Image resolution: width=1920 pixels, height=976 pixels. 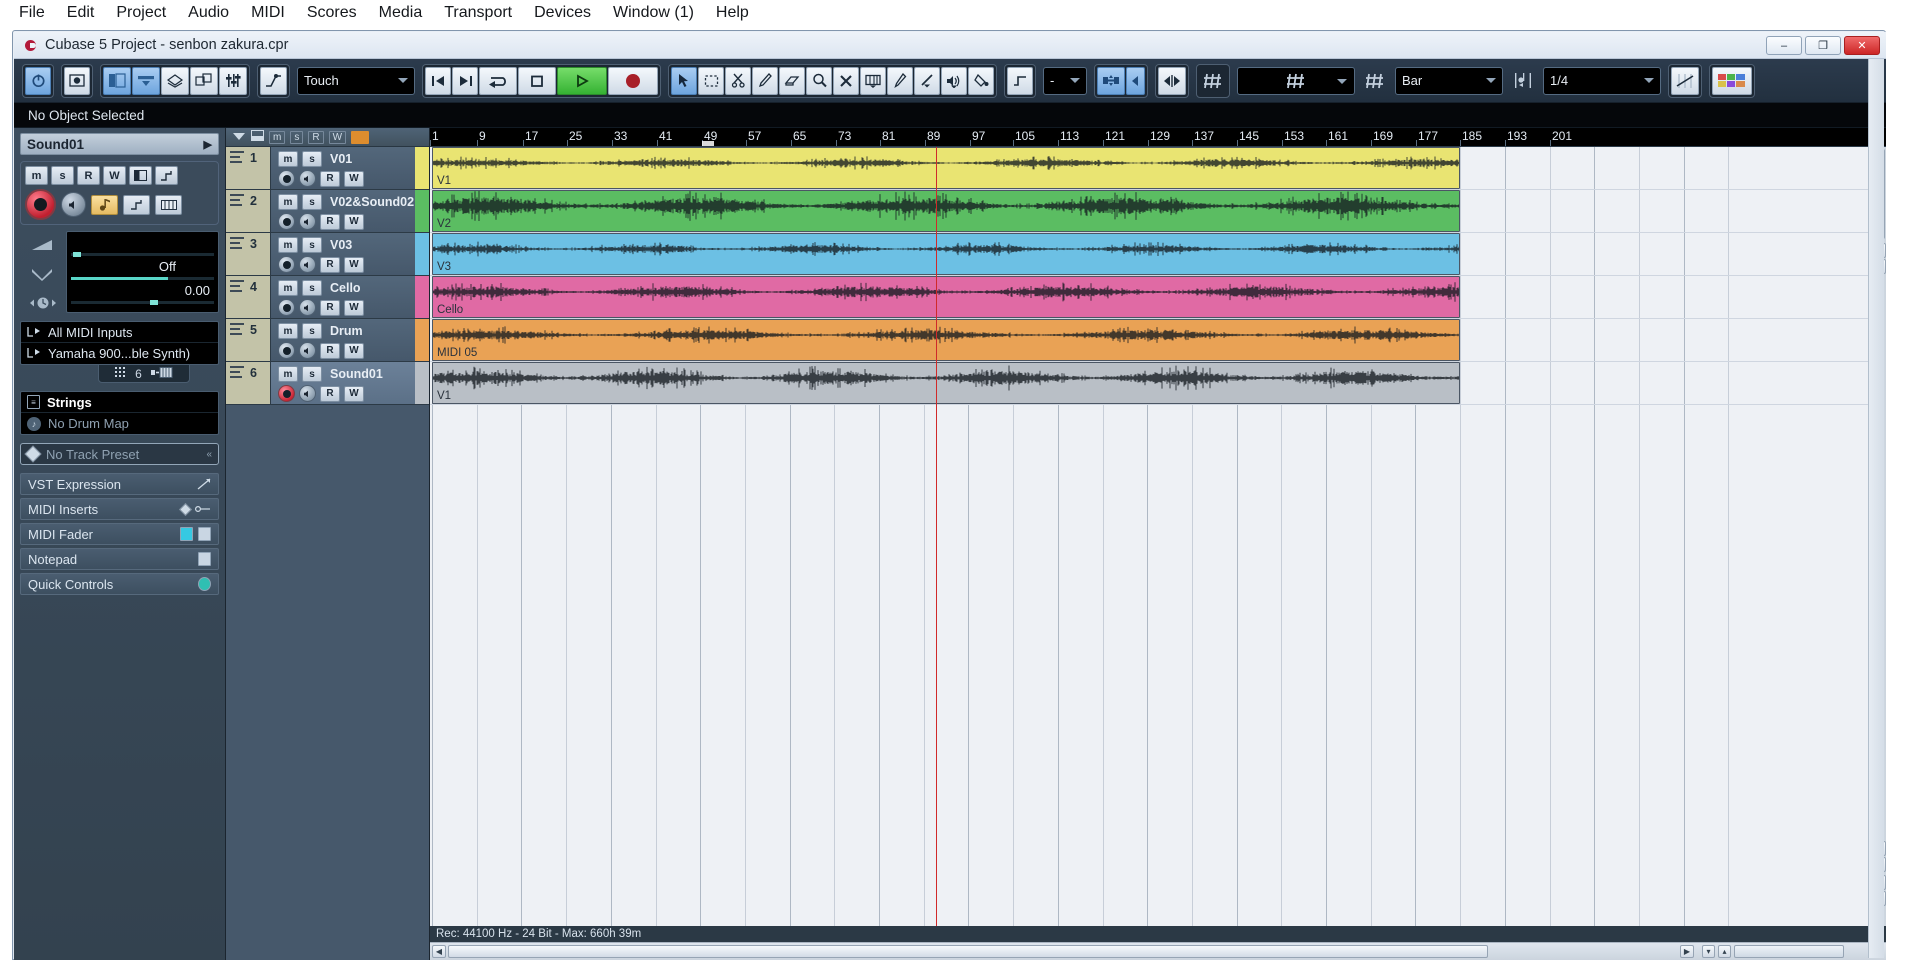 I want to click on menu-item-window: Window (1), so click(x=653, y=13).